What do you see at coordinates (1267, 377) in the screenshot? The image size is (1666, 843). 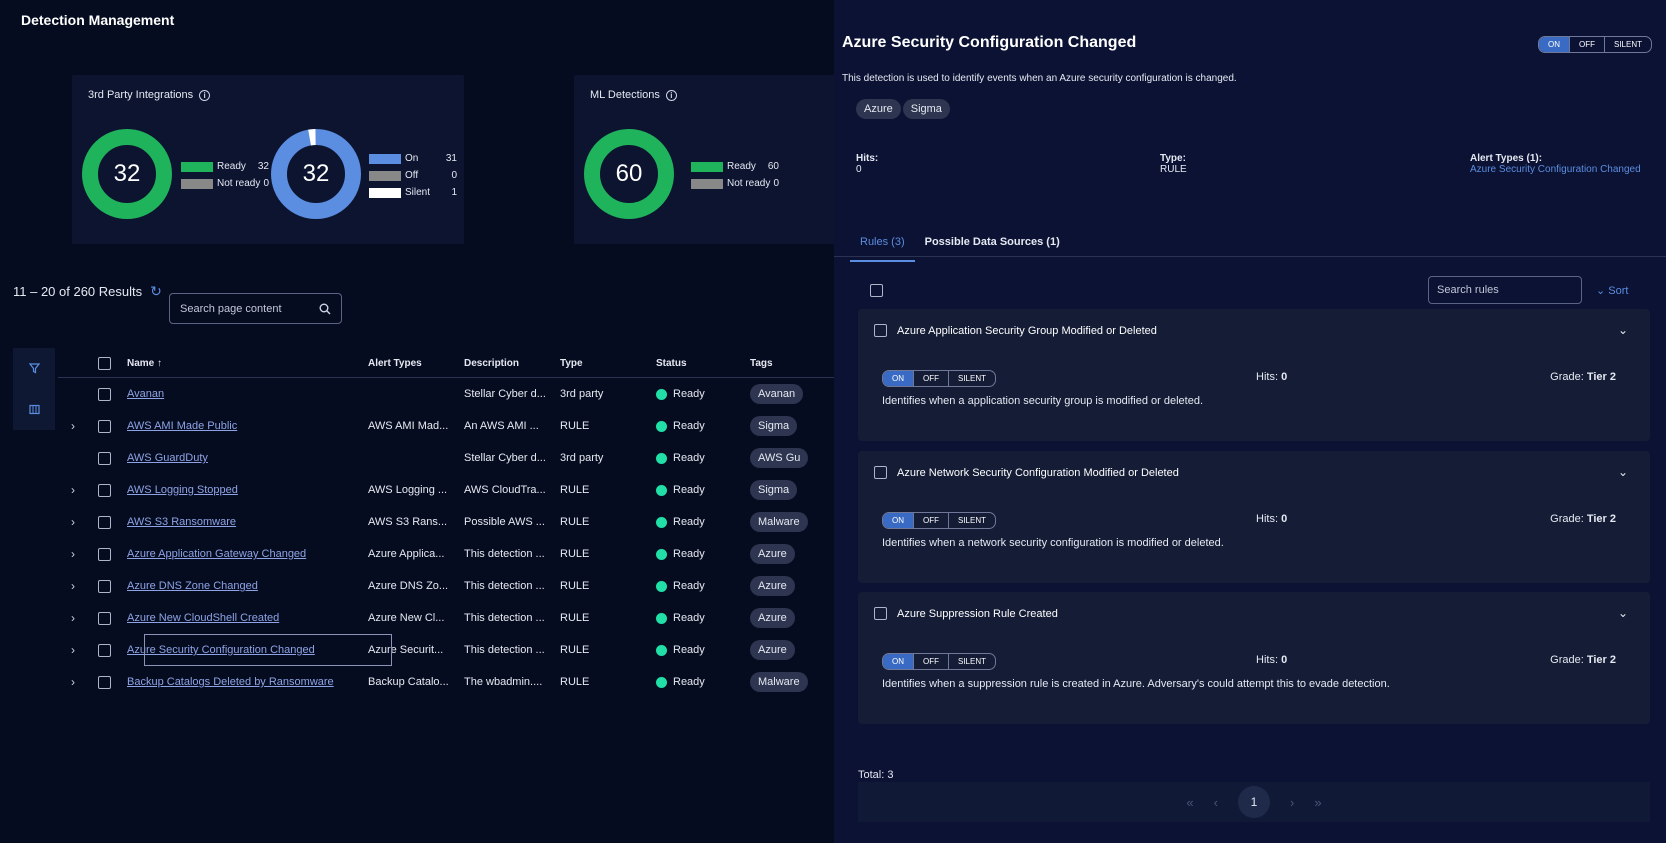 I see `rule-hits-label: Hits:` at bounding box center [1267, 377].